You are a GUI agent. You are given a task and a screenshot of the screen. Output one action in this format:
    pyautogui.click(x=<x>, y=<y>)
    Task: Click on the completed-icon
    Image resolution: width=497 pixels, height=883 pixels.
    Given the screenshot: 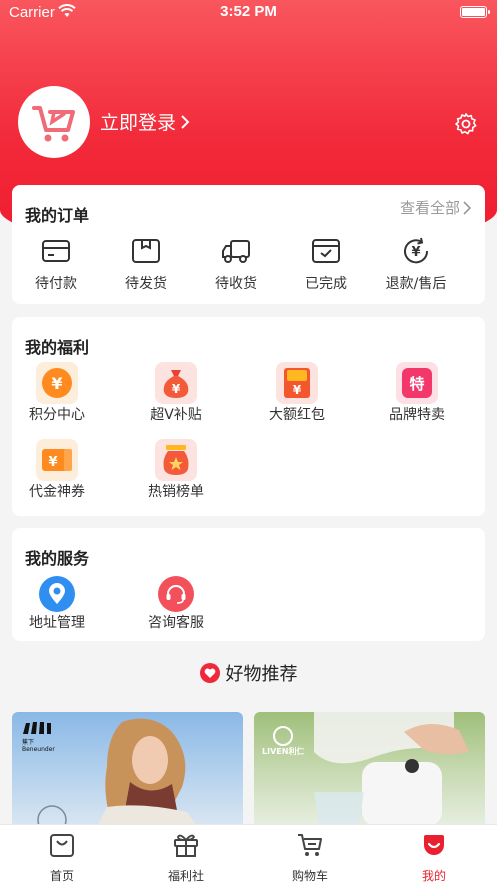 What is the action you would take?
    pyautogui.click(x=326, y=251)
    